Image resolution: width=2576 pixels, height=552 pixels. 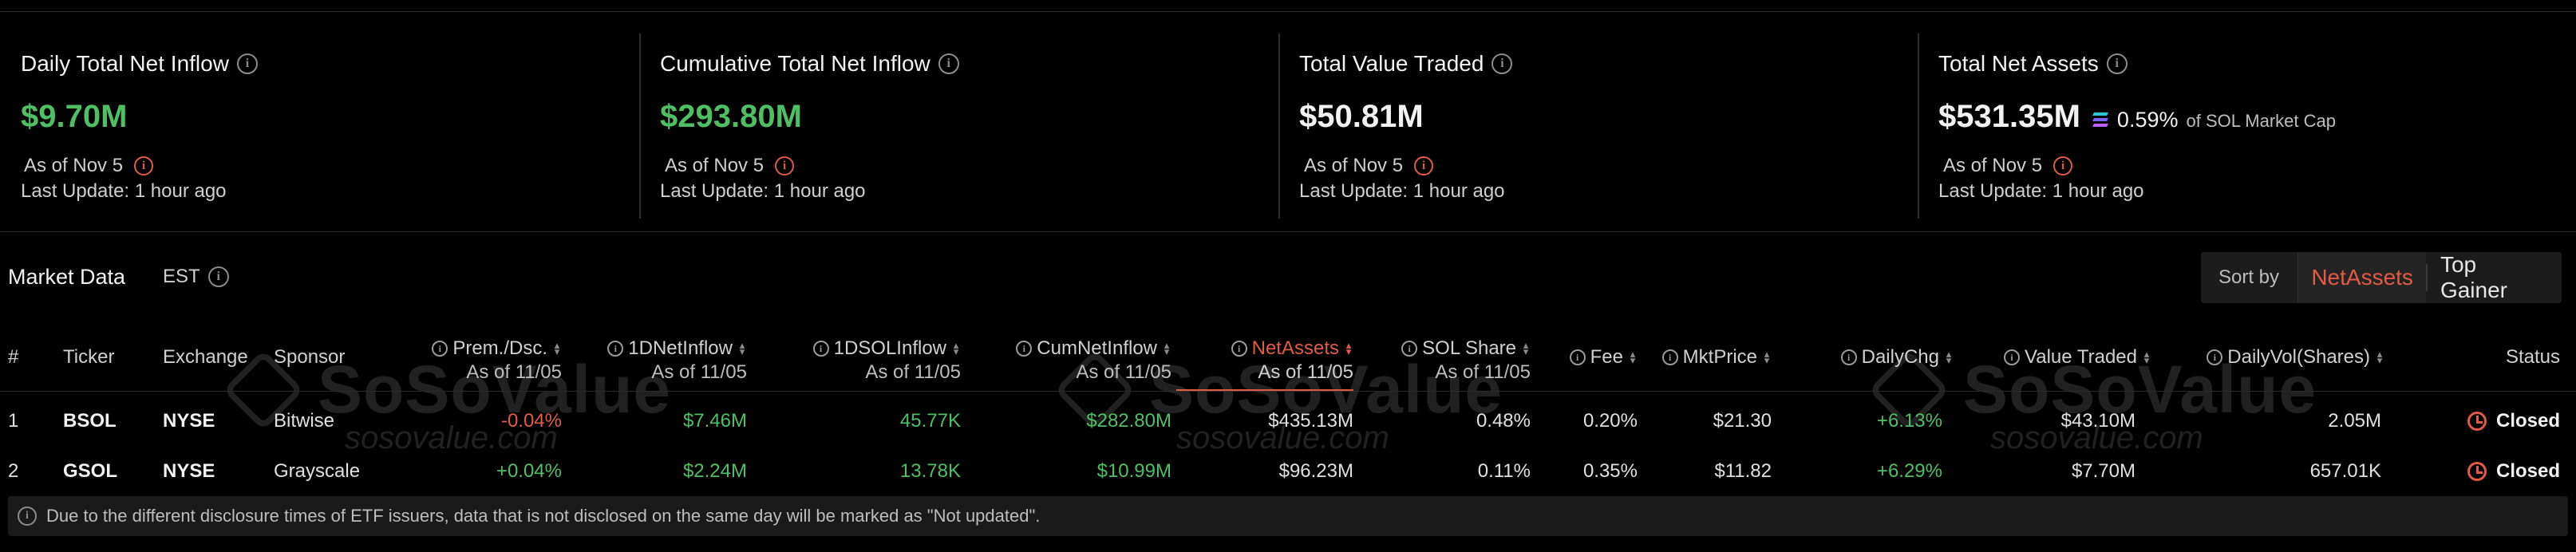 I want to click on row-sol-share: 0.11%, so click(x=1504, y=471).